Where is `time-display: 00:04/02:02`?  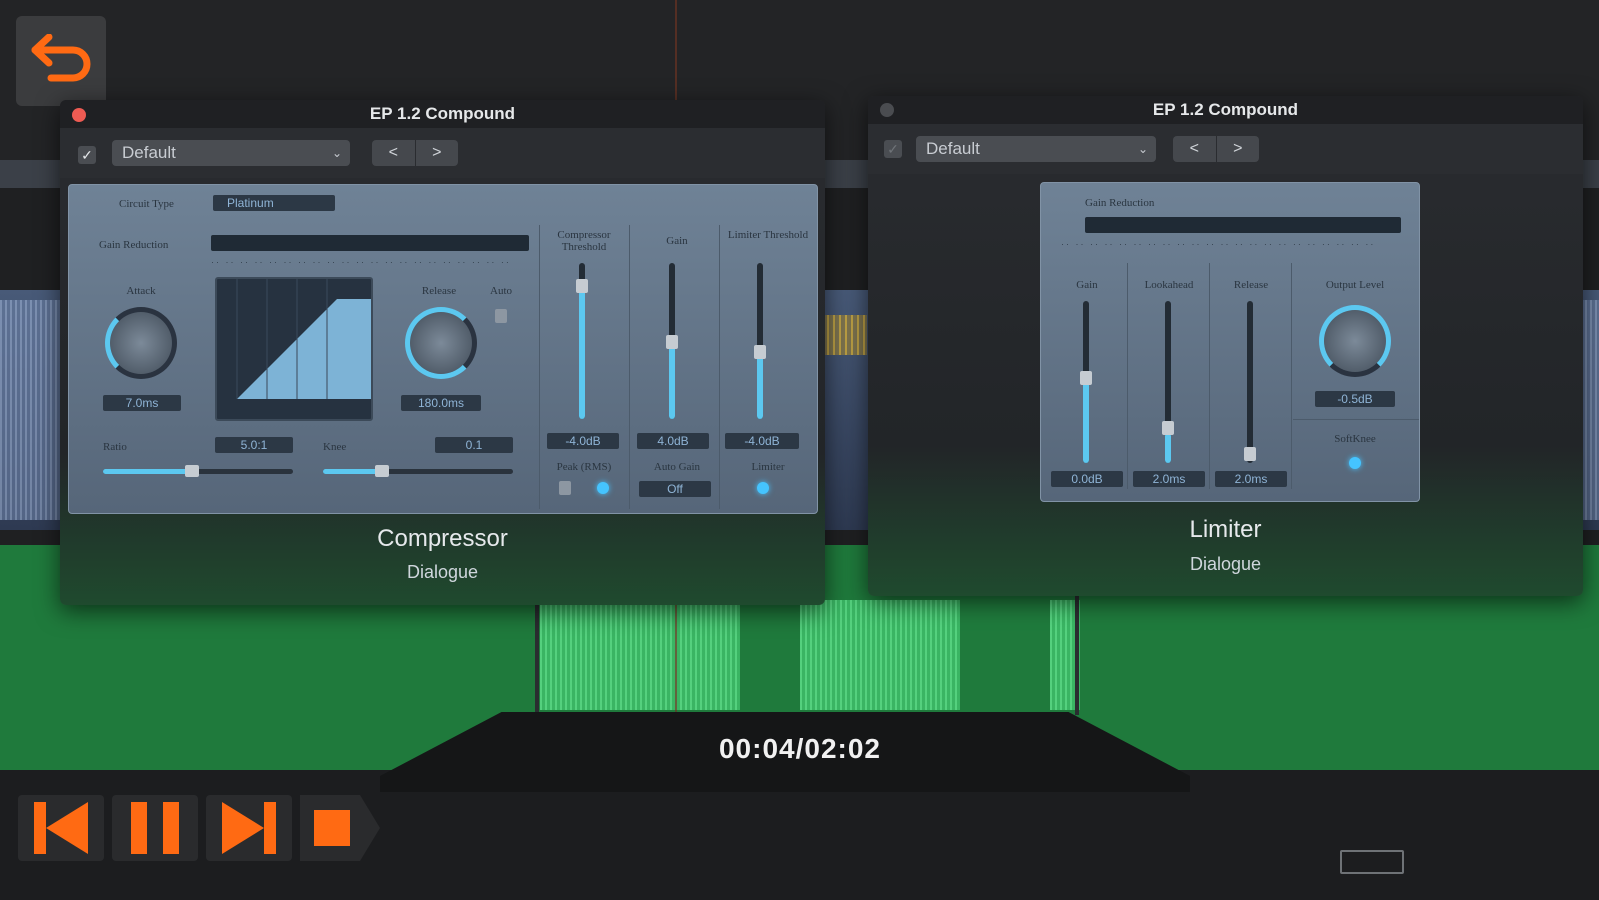
time-display: 00:04/02:02 is located at coordinates (799, 748).